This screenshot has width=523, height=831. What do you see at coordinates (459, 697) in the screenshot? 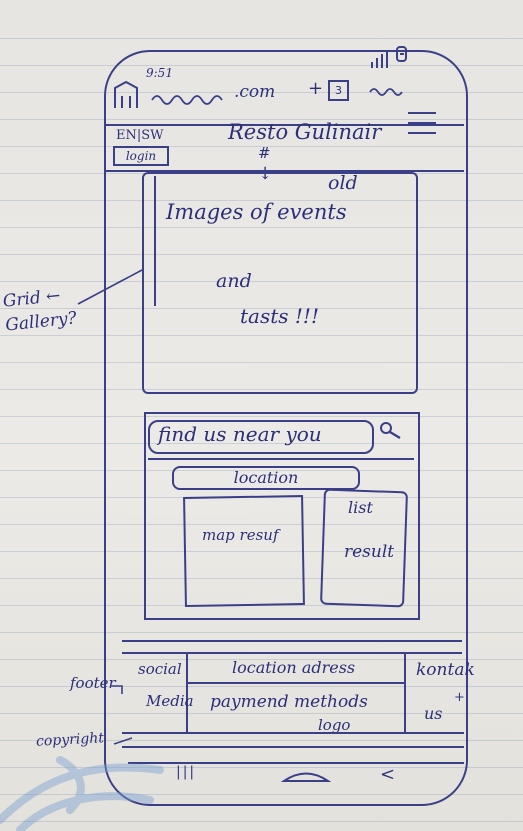
I see `footer-plus-mark: +` at bounding box center [459, 697].